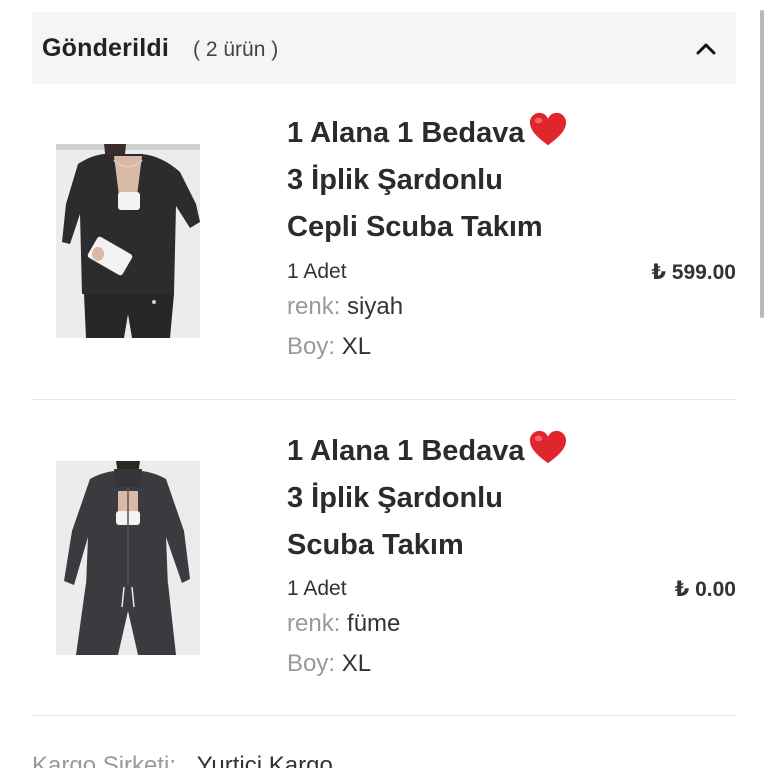 Image resolution: width=768 pixels, height=768 pixels. What do you see at coordinates (236, 49) in the screenshot?
I see `item-count: ( 2 ürün )` at bounding box center [236, 49].